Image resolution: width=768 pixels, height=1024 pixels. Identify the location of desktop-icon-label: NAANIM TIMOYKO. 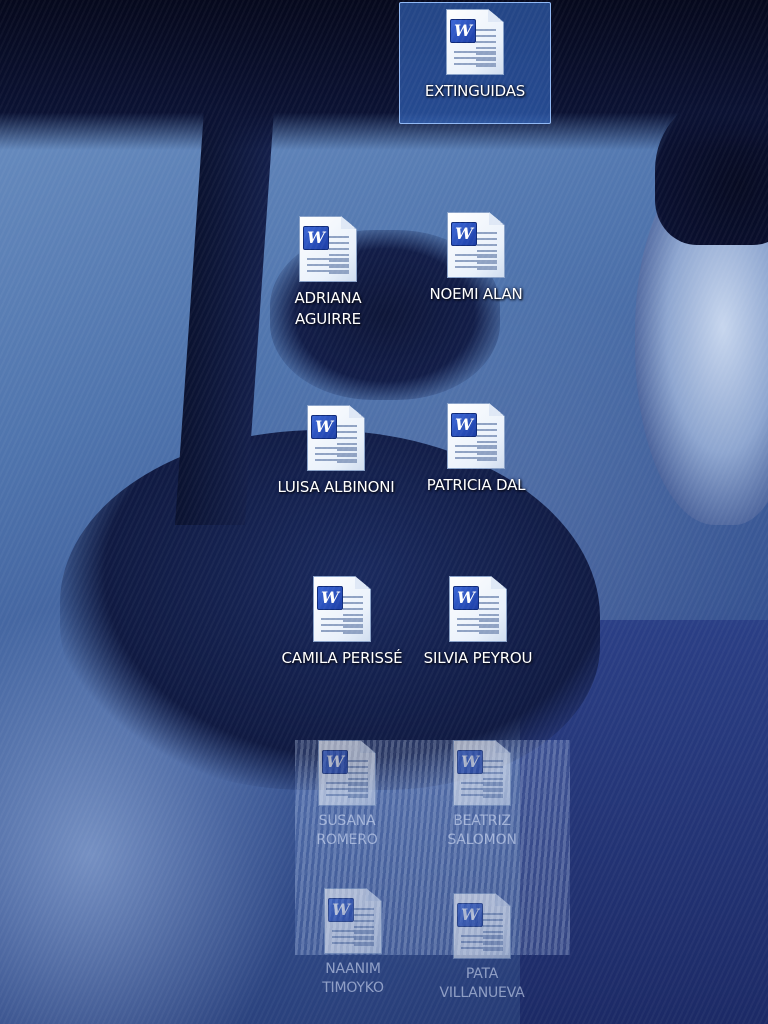
(353, 978).